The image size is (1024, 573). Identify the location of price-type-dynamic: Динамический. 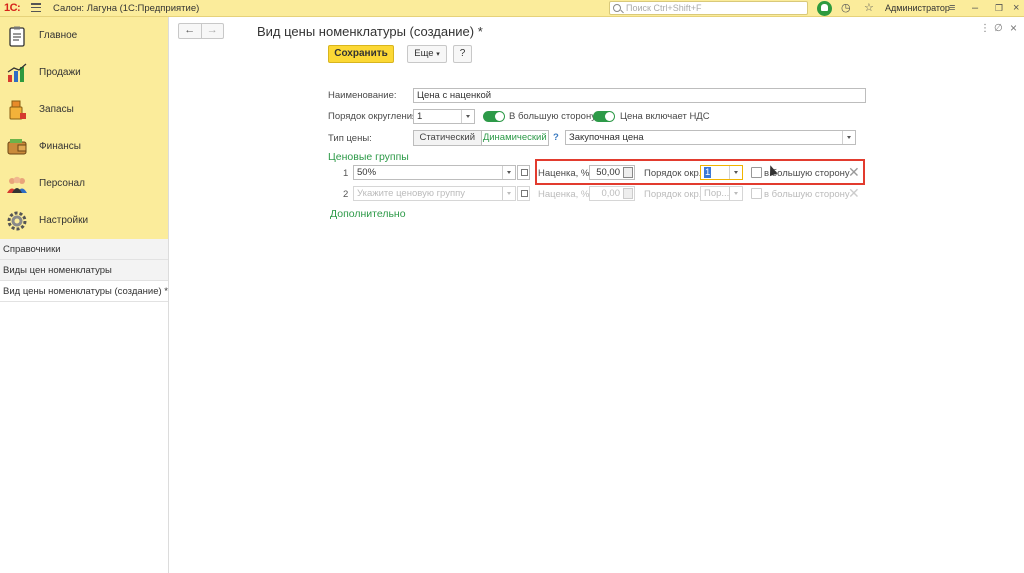
(514, 138).